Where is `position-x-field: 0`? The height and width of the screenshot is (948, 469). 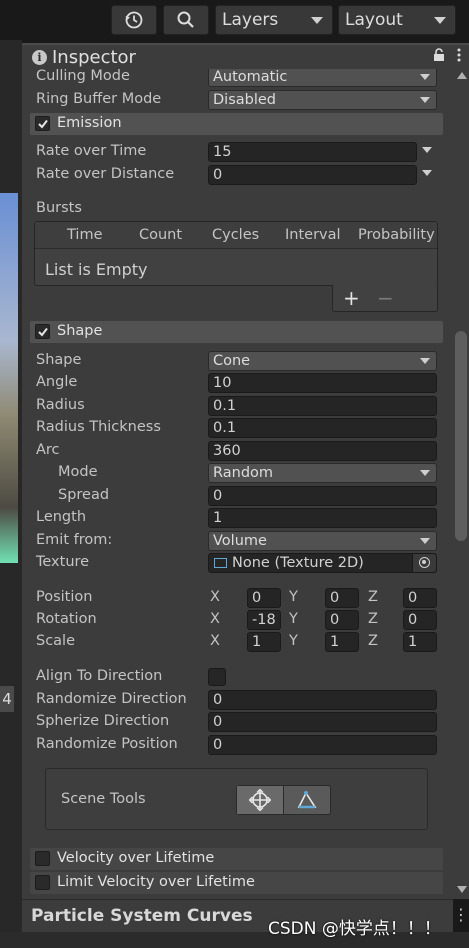
position-x-field: 0 is located at coordinates (264, 598).